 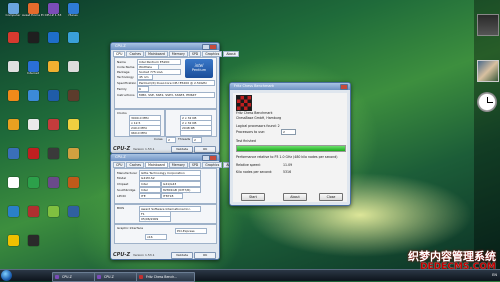 I want to click on cores-label: Cores, so click(x=158, y=139).